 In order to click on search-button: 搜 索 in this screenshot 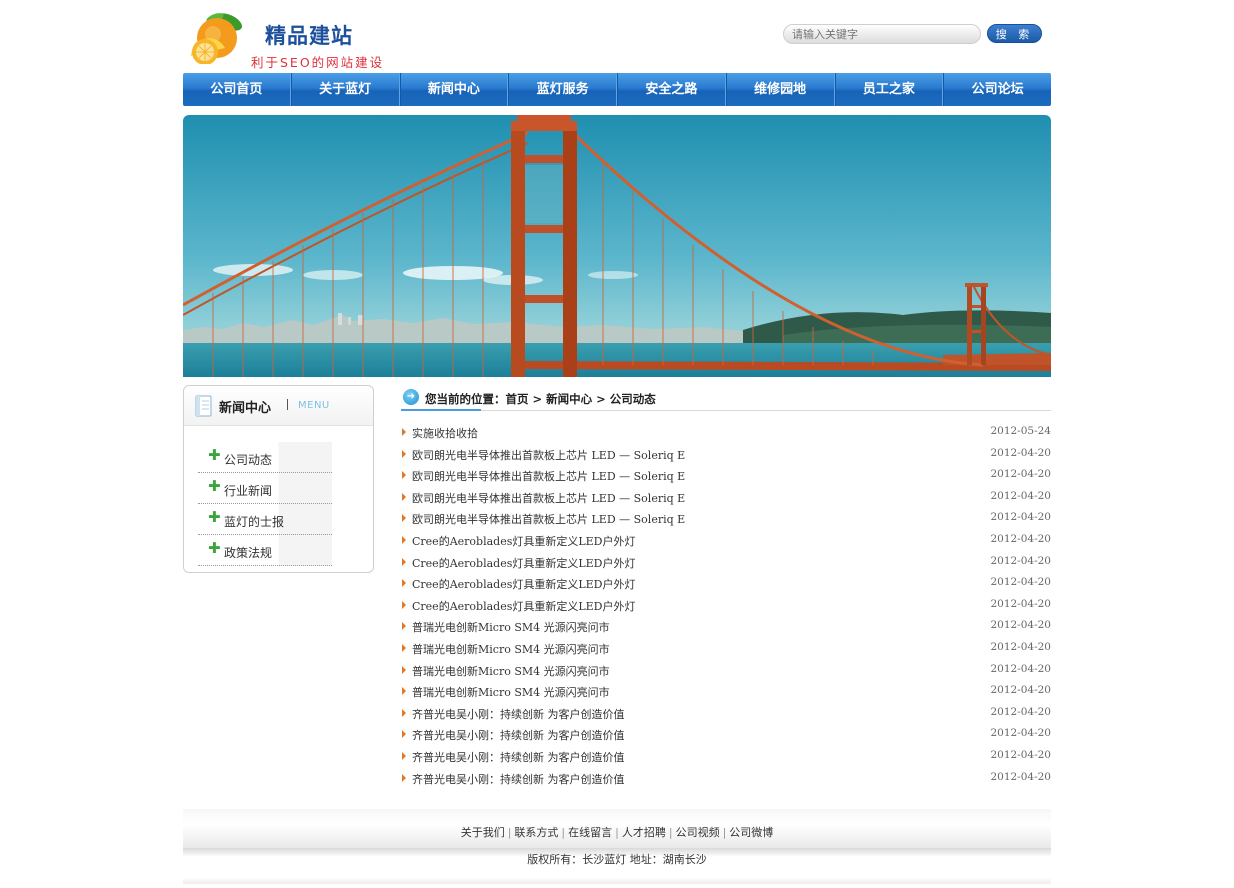, I will do `click(1014, 33)`.